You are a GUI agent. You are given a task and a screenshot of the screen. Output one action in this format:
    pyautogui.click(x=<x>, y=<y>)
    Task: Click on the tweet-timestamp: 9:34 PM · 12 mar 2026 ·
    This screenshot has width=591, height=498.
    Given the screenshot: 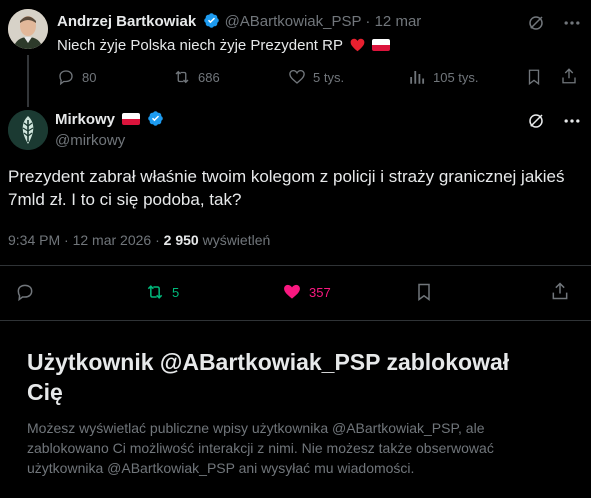 What is the action you would take?
    pyautogui.click(x=84, y=240)
    